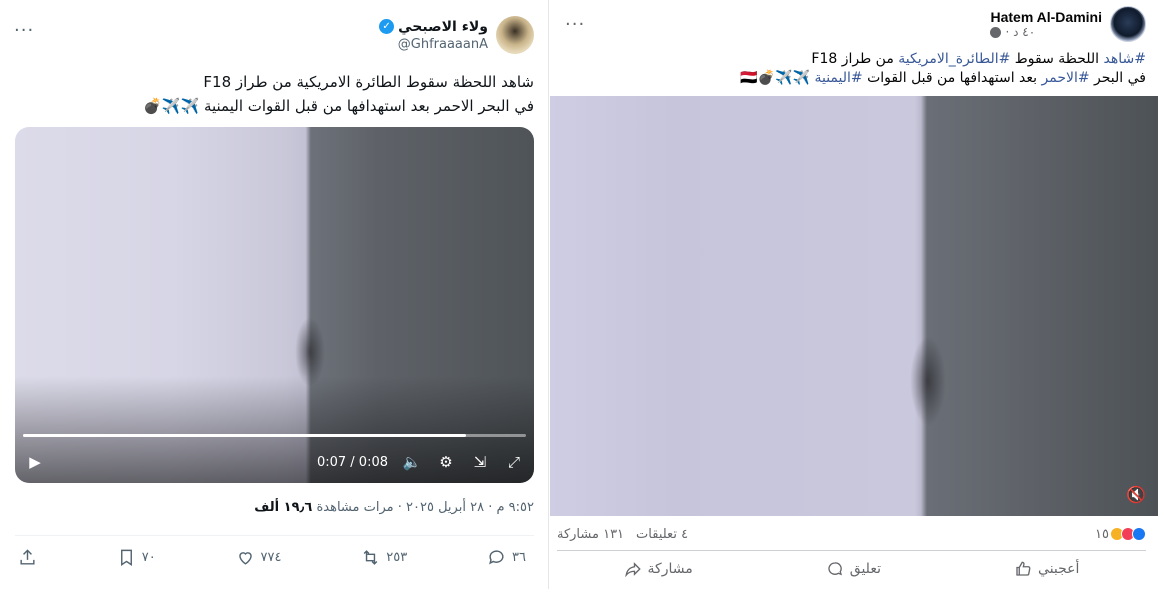 Image resolution: width=1160 pixels, height=589 pixels. I want to click on volume-icon: 🔈, so click(412, 462).